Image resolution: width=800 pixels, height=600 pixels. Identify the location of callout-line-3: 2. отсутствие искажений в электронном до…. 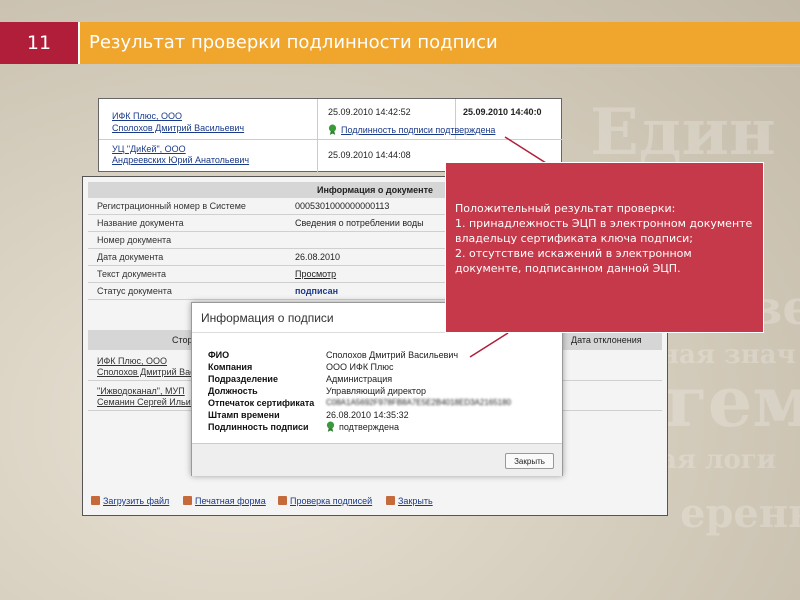
(573, 261).